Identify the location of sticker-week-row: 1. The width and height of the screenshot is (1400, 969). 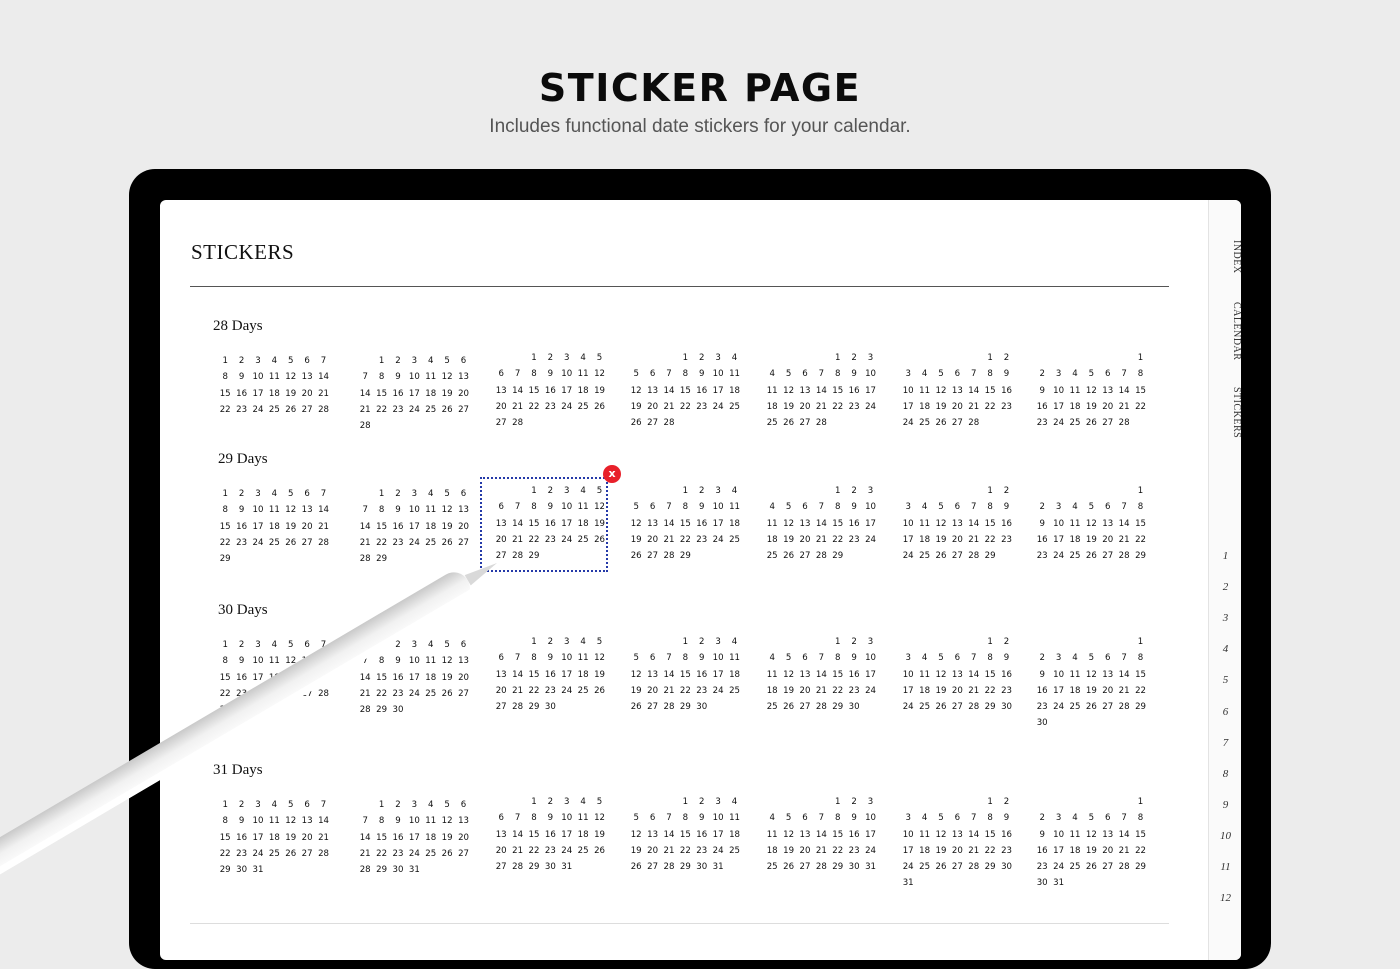
(1090, 491).